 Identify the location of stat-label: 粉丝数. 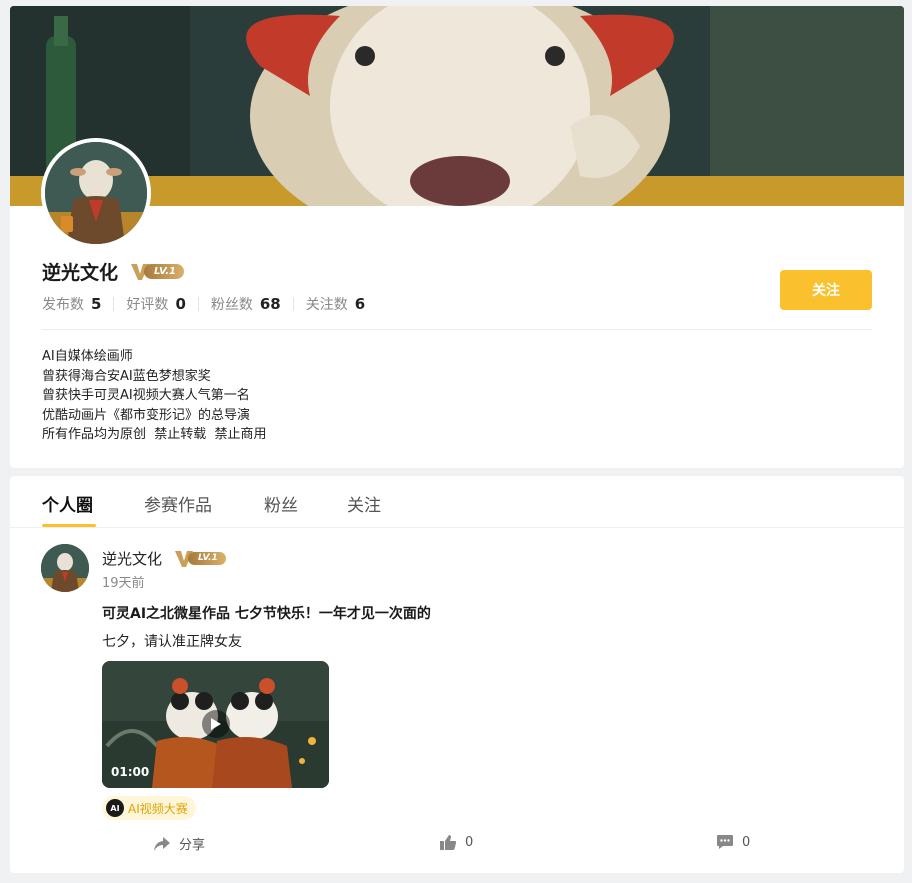
(231, 305).